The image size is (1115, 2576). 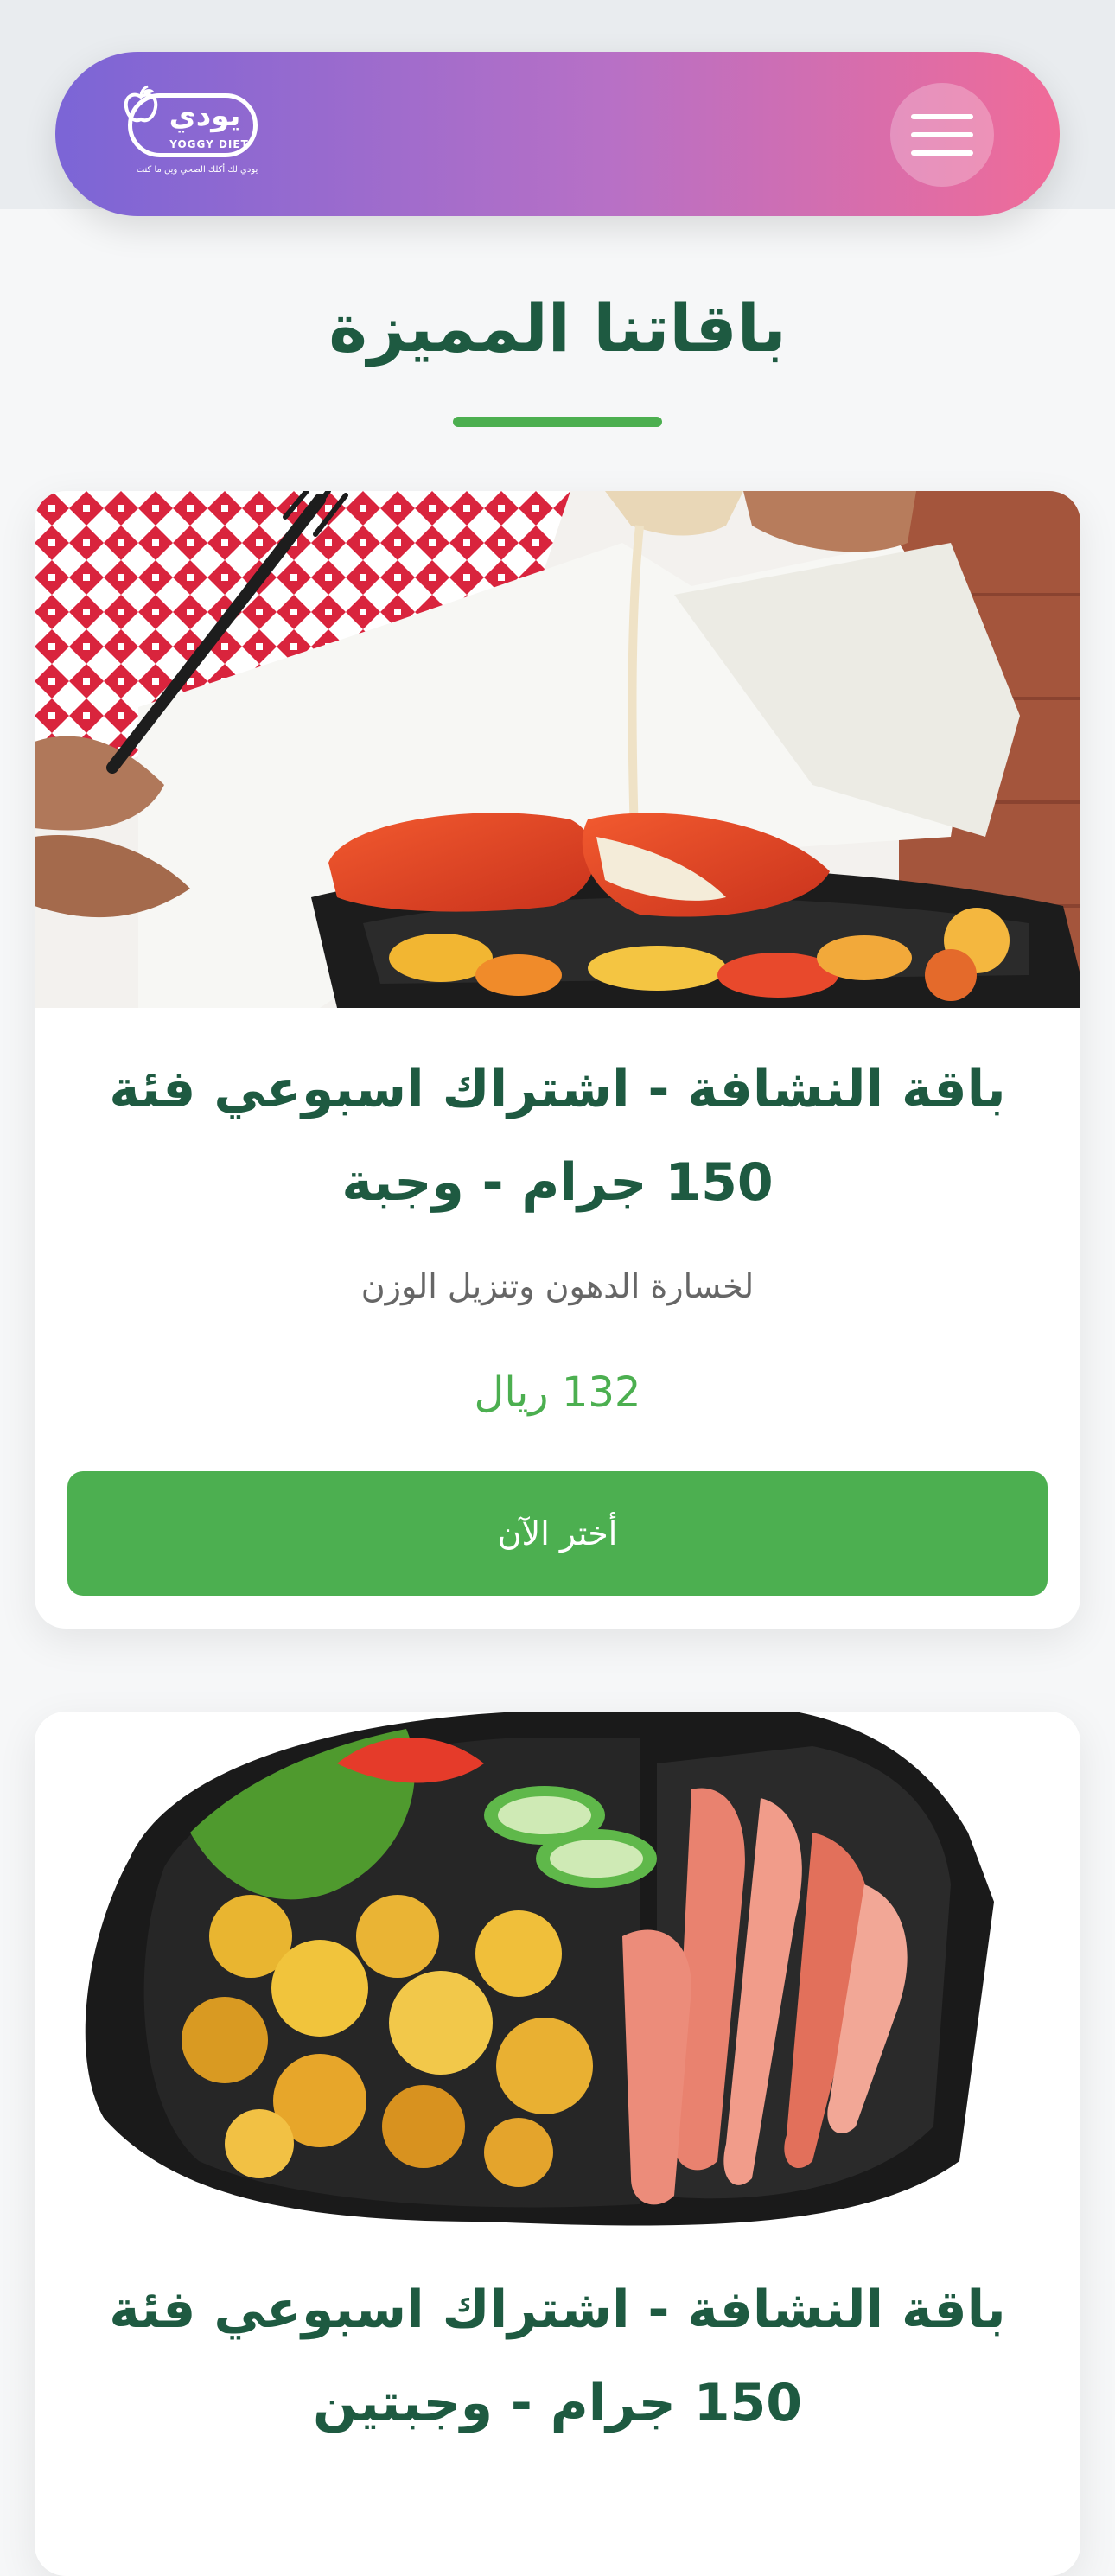 I want to click on logo-brand-english: YOGGY DIET, so click(x=209, y=144).